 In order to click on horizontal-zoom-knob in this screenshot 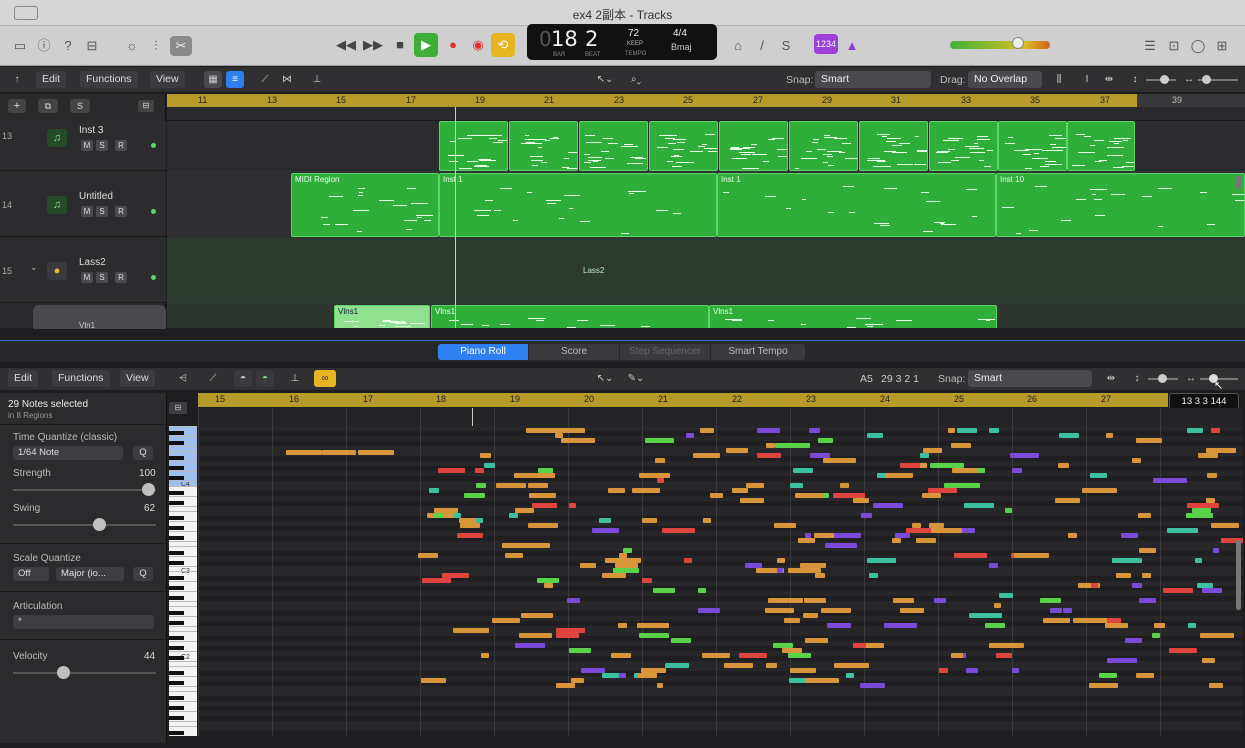, I will do `click(1206, 79)`.